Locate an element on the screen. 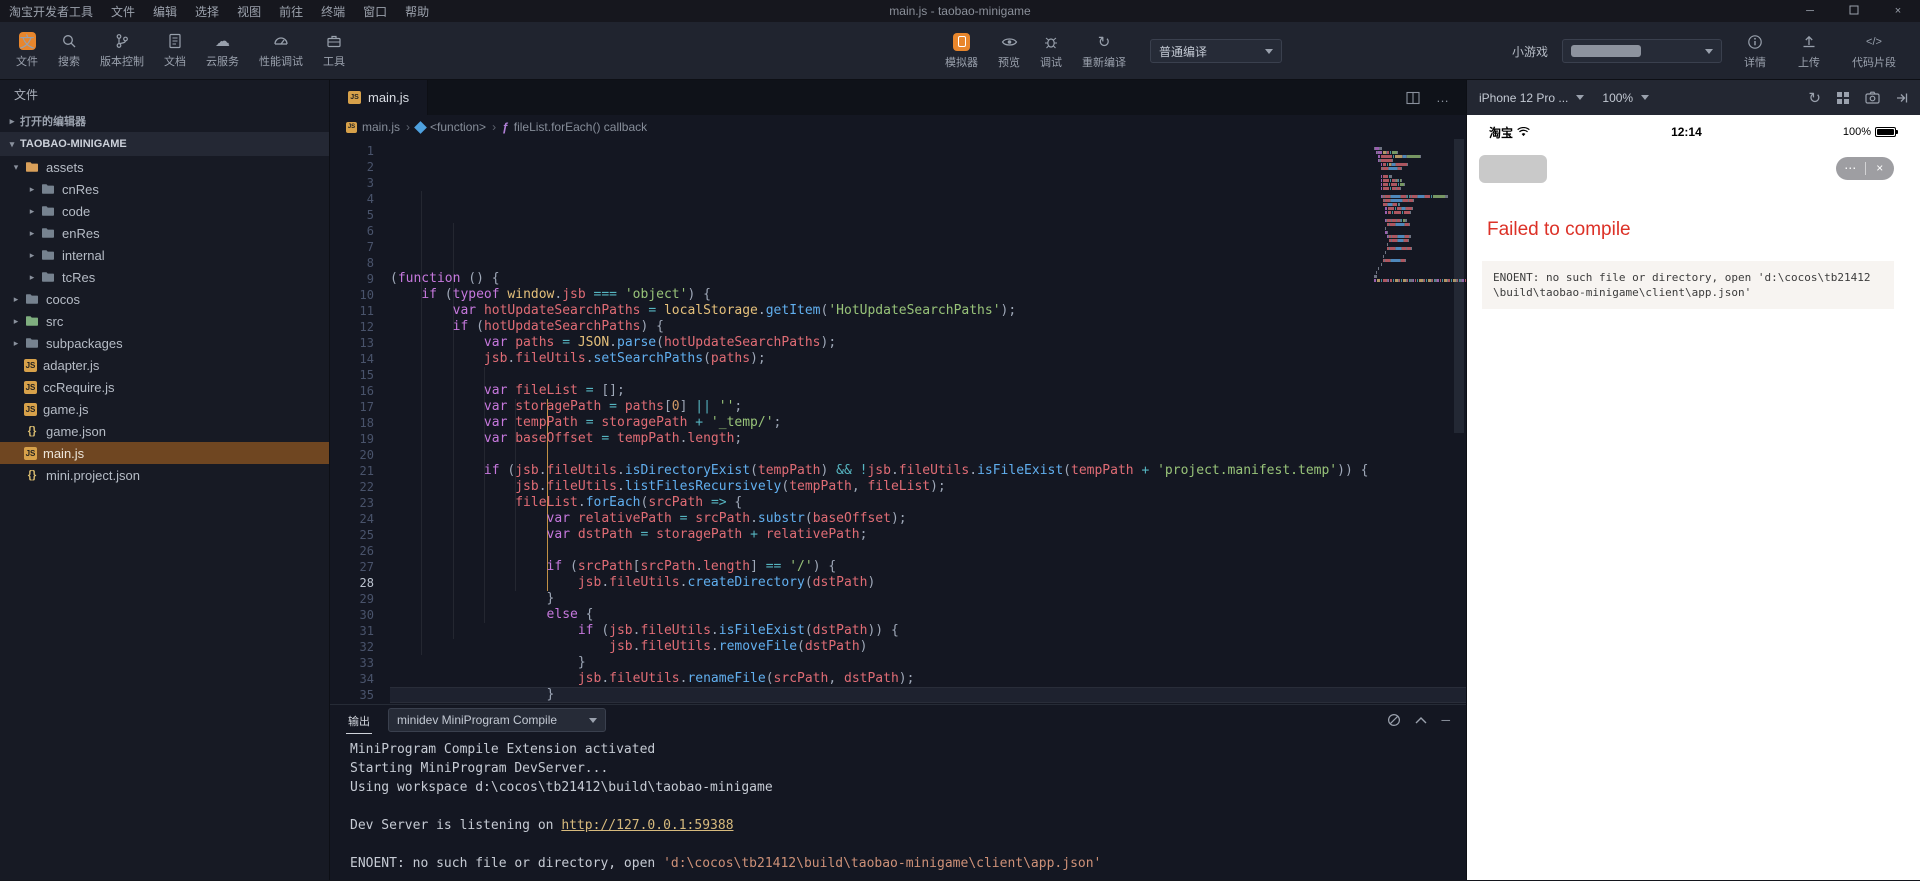  editor-scrollbar is located at coordinates (1459, 421).